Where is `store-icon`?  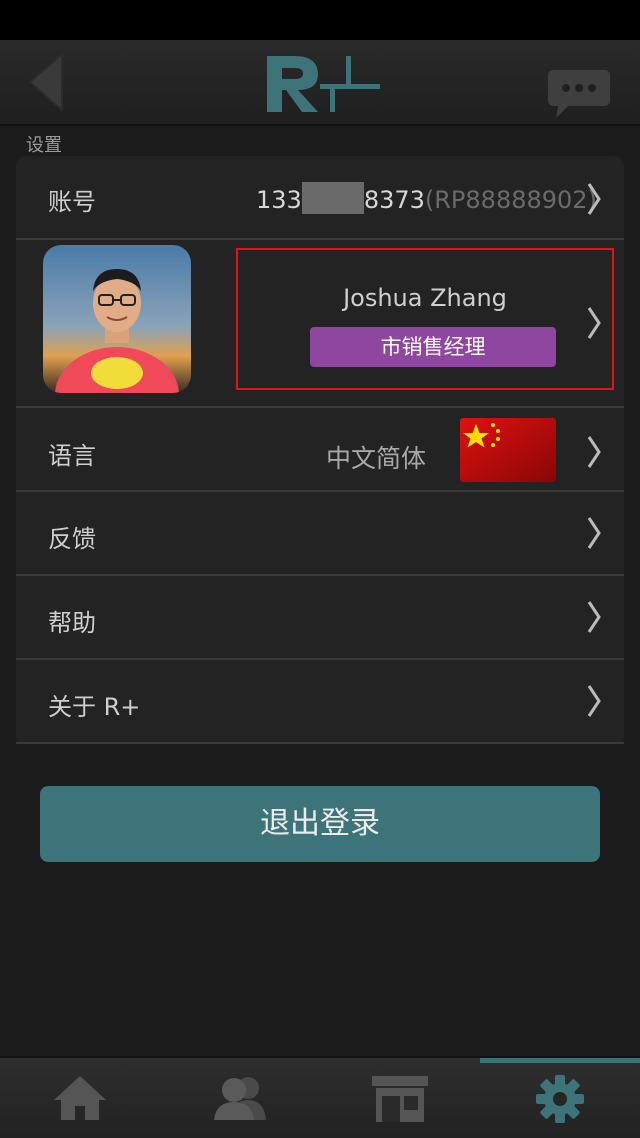
store-icon is located at coordinates (400, 1099).